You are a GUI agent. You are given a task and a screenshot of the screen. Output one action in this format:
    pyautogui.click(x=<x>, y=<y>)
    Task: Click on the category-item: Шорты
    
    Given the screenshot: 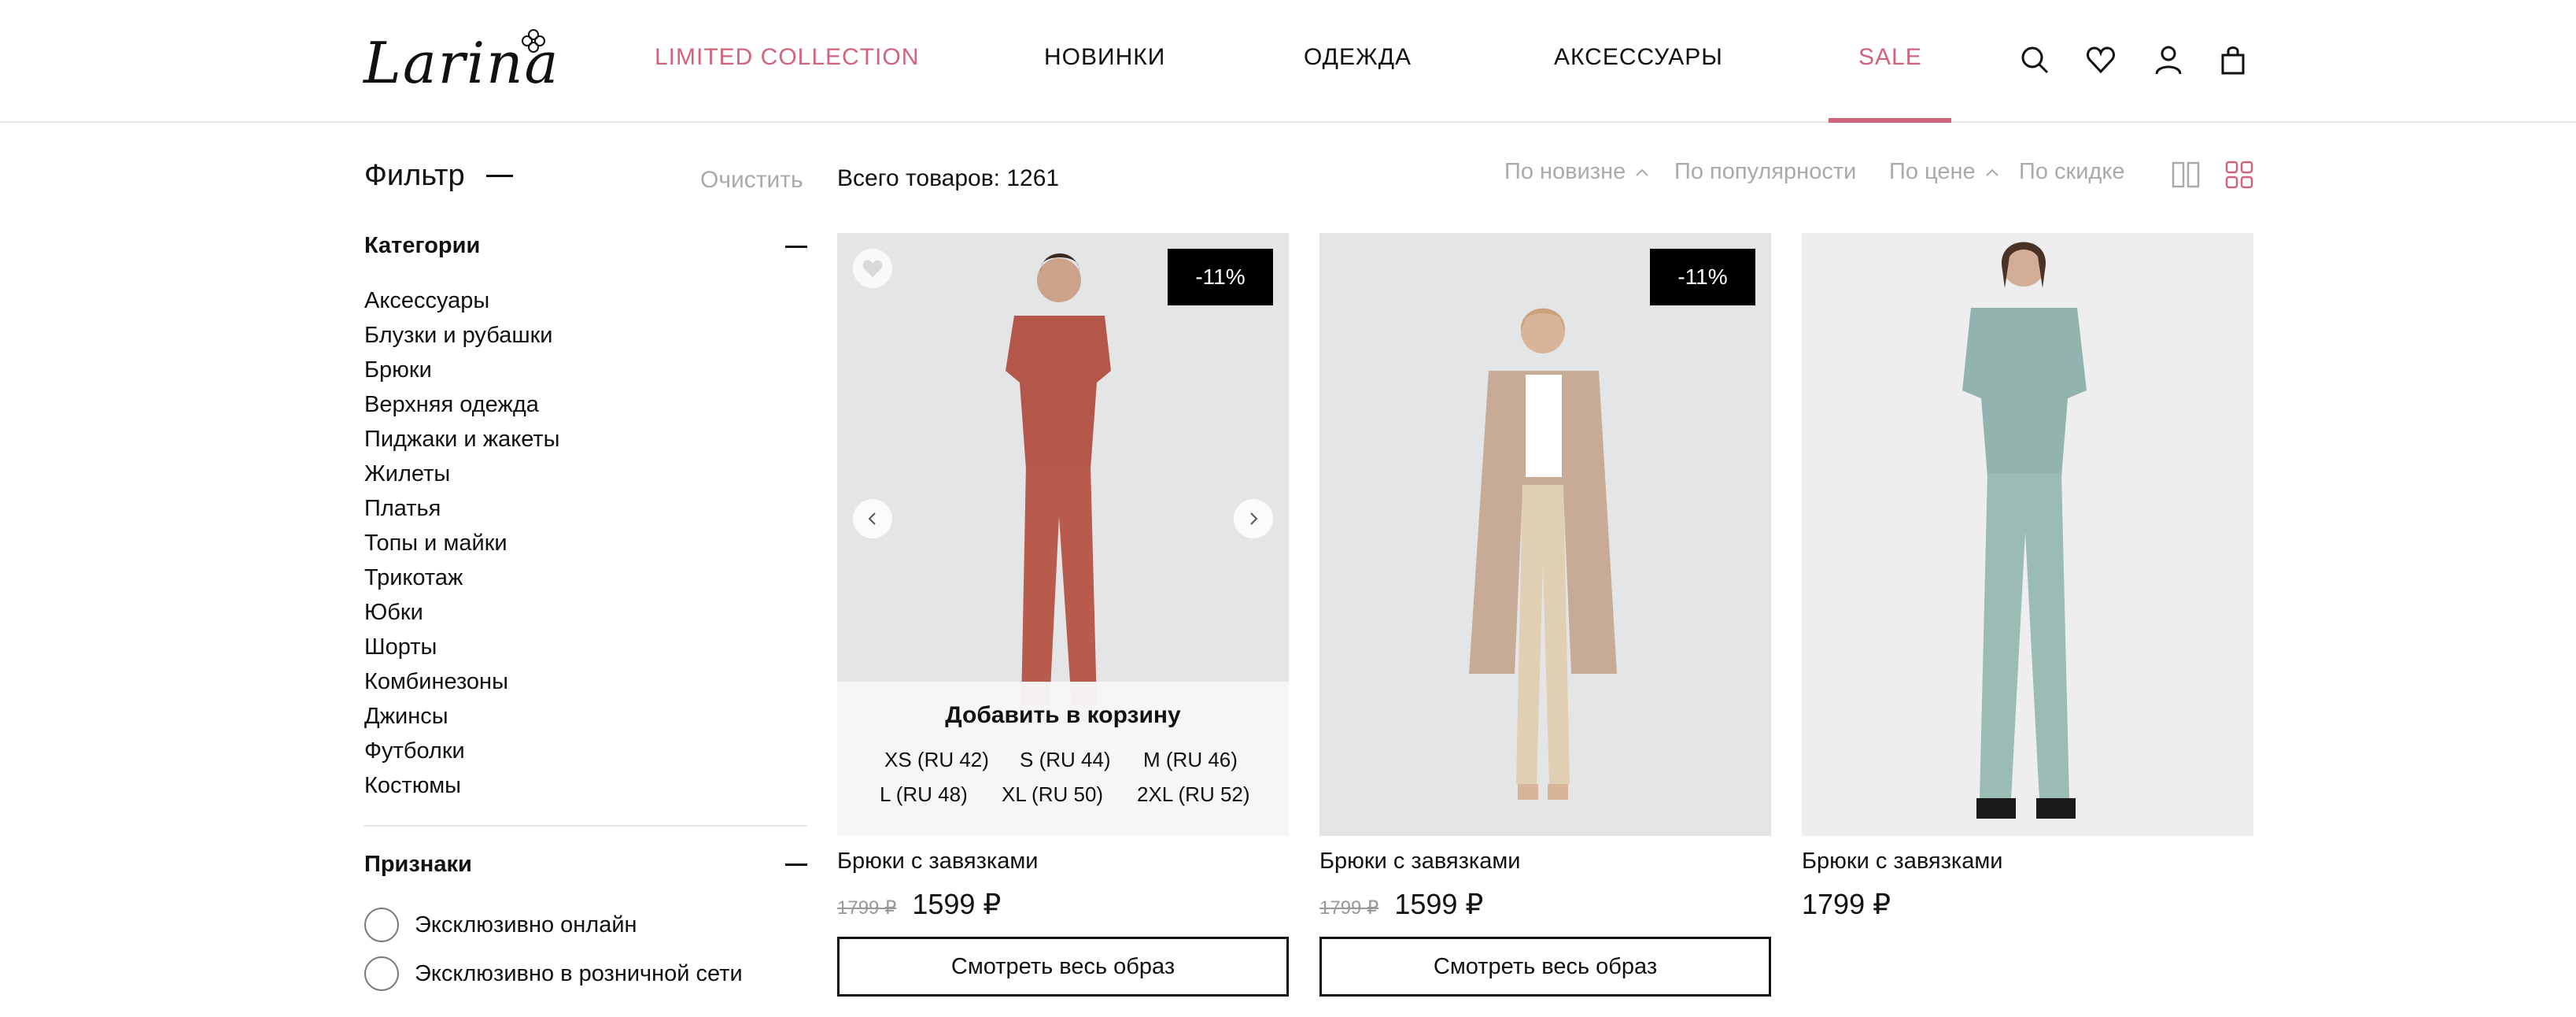 What is the action you would take?
    pyautogui.click(x=462, y=650)
    